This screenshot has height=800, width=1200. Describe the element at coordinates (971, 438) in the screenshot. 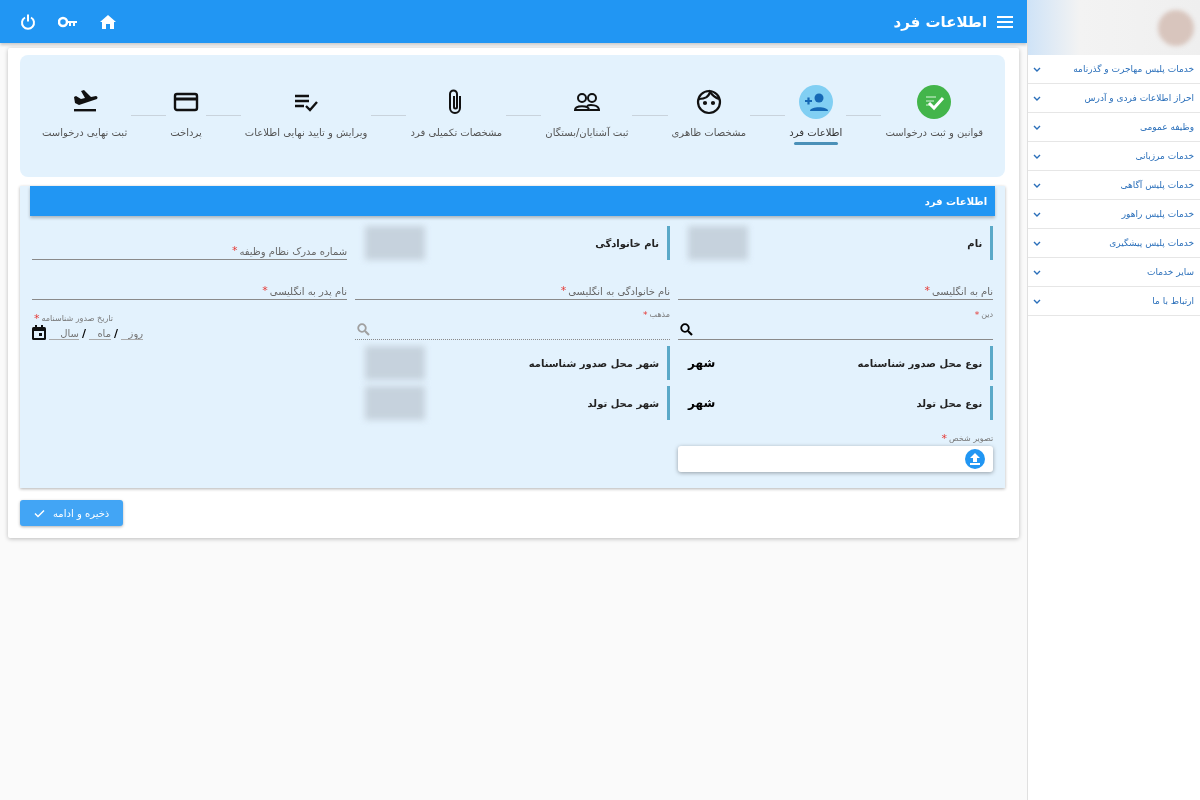

I see `field-label: تصویر شخص` at that location.